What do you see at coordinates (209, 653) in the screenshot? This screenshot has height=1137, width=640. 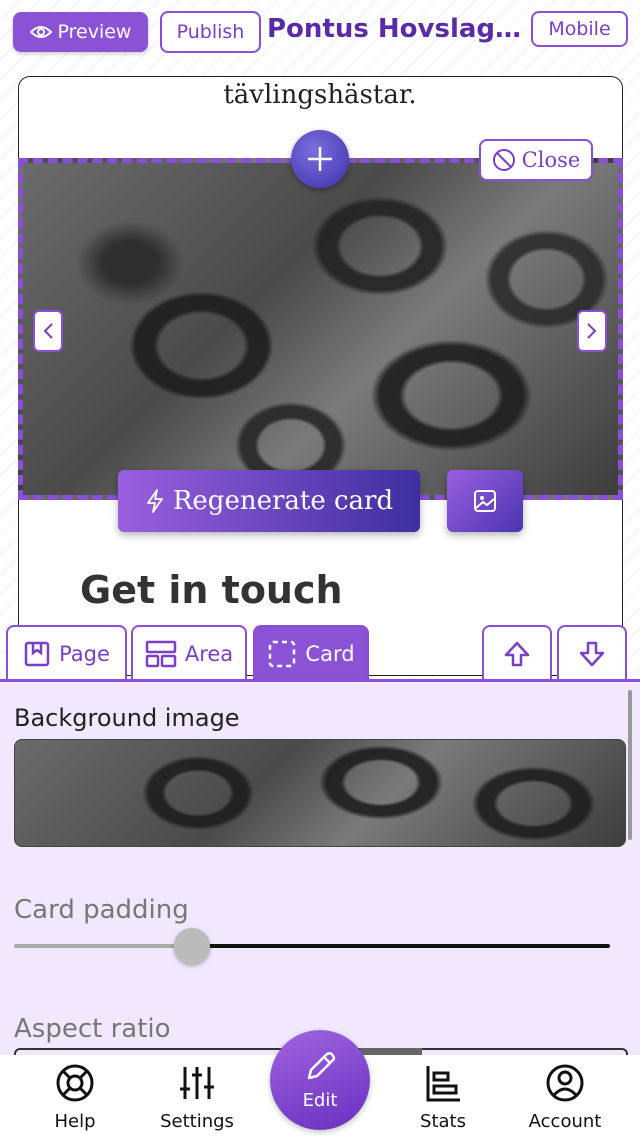 I see `tab-area-label: Area` at bounding box center [209, 653].